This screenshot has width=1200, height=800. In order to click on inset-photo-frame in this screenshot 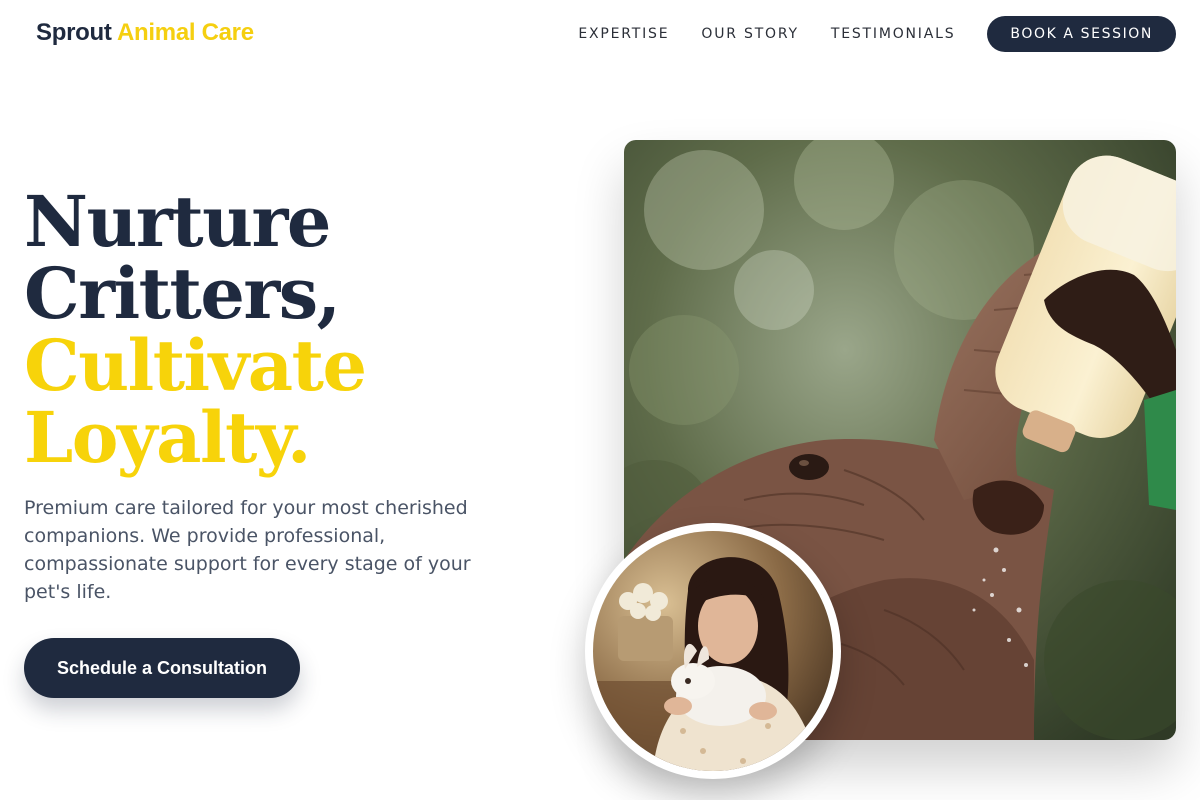, I will do `click(713, 651)`.